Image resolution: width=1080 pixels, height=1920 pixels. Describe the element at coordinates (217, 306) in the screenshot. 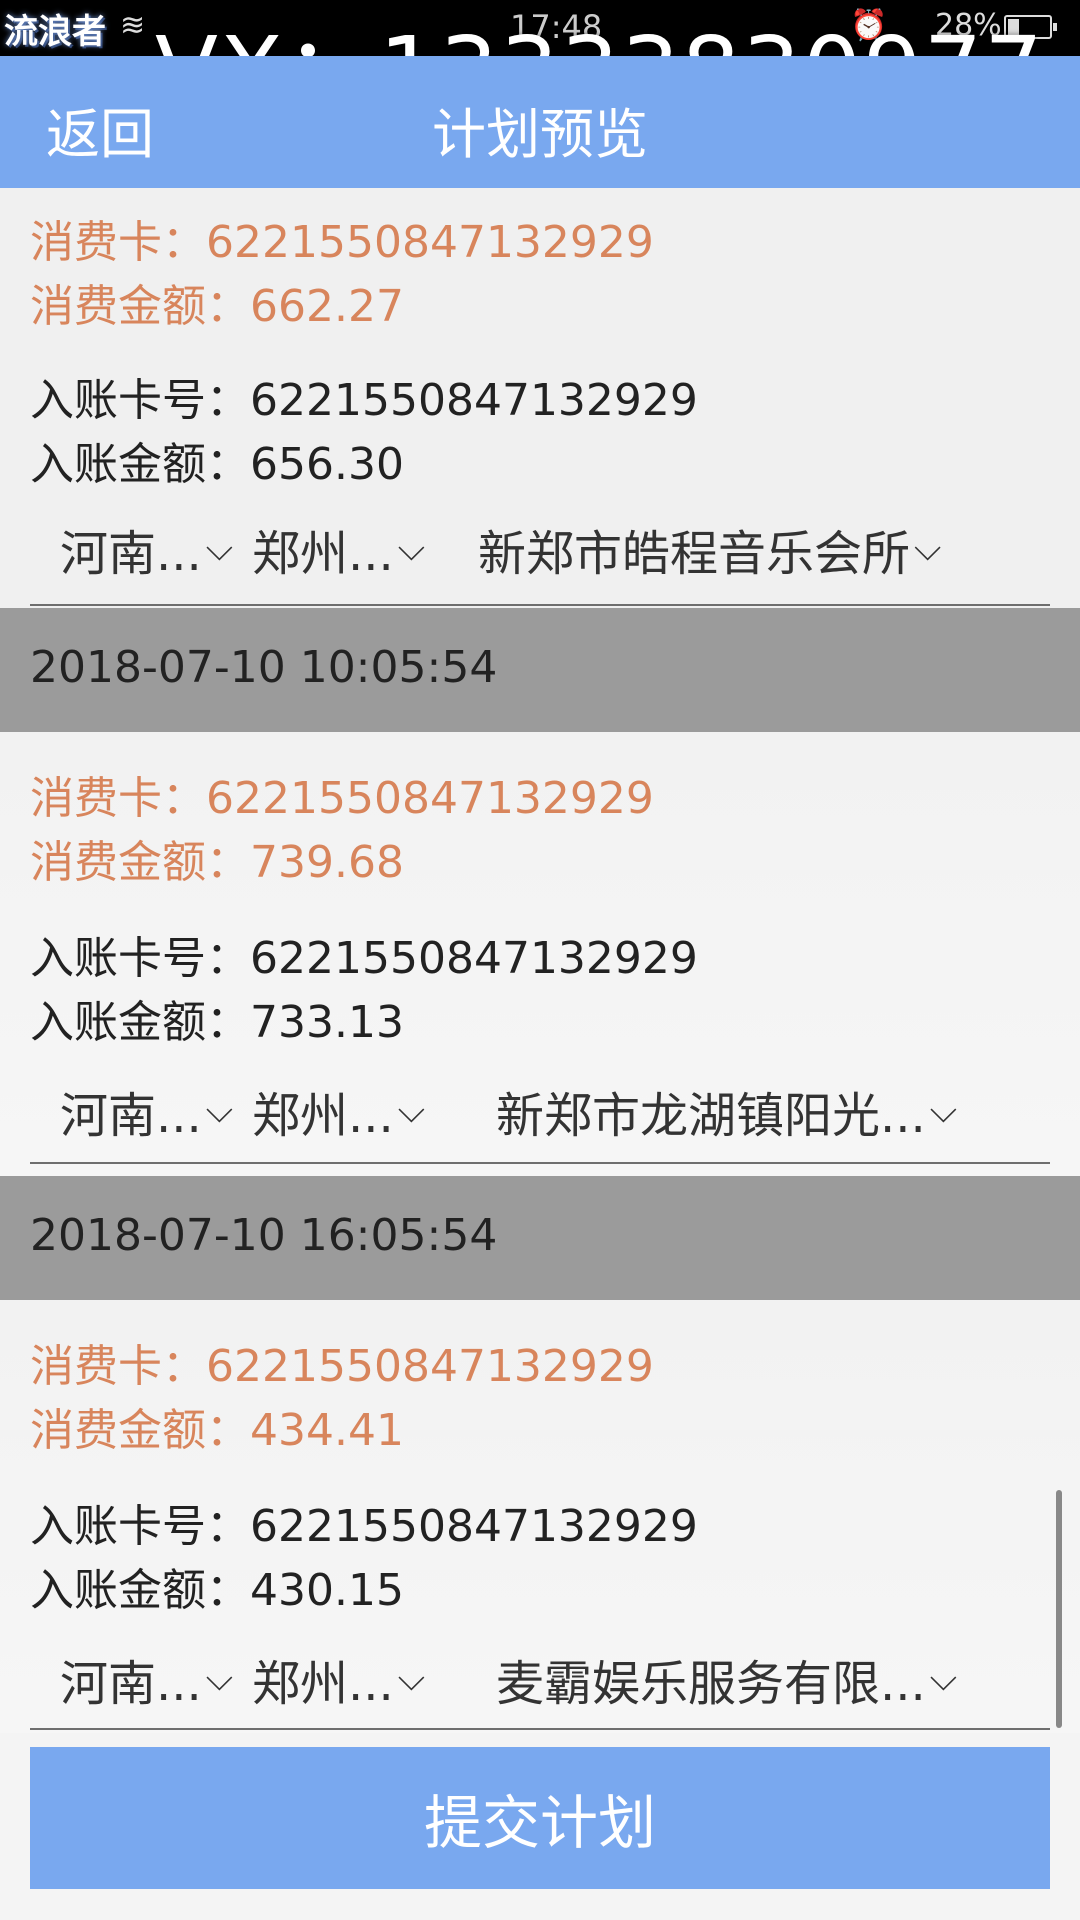

I see `consume-amount-line: 消费金额：662.27` at that location.